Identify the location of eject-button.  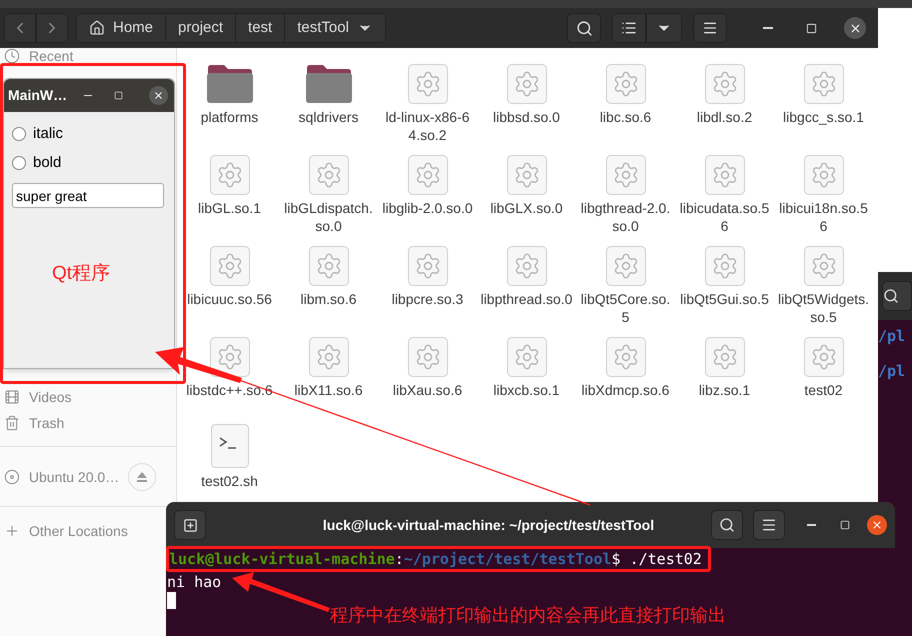
(142, 477).